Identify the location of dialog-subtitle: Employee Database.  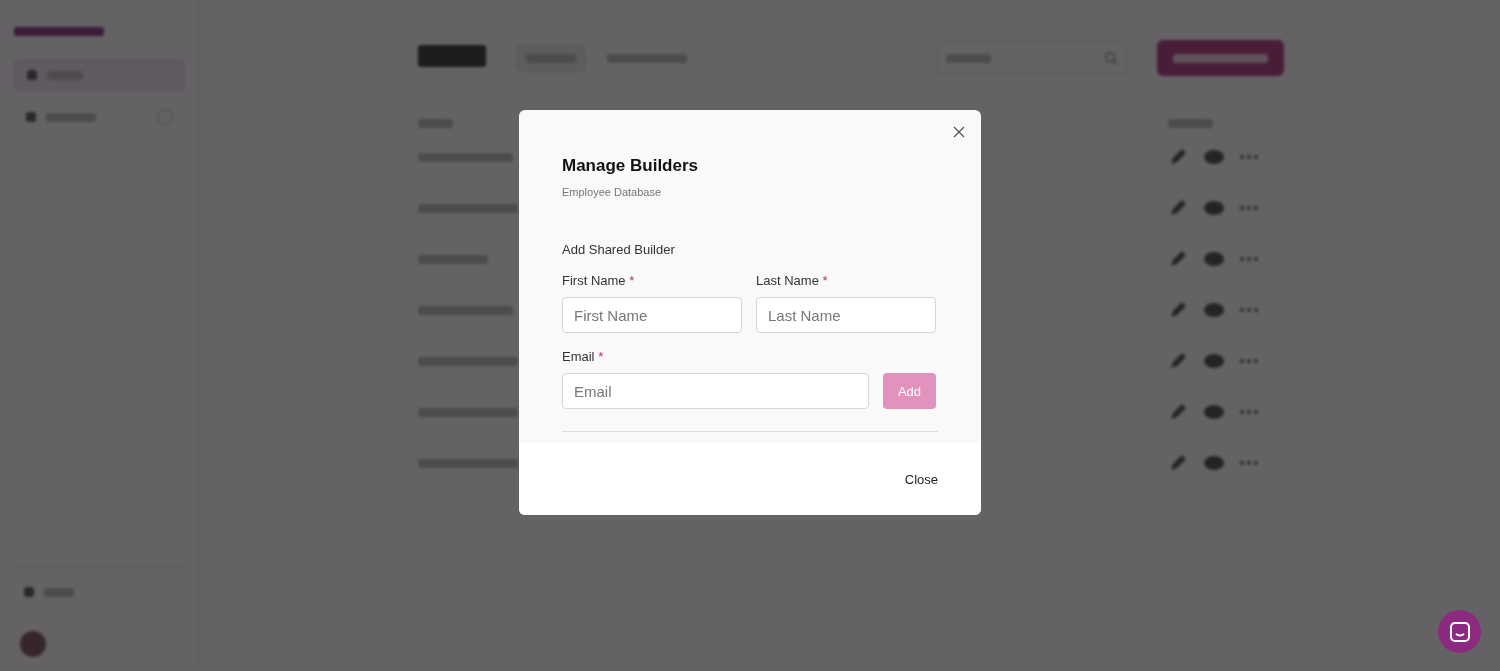
(612, 192).